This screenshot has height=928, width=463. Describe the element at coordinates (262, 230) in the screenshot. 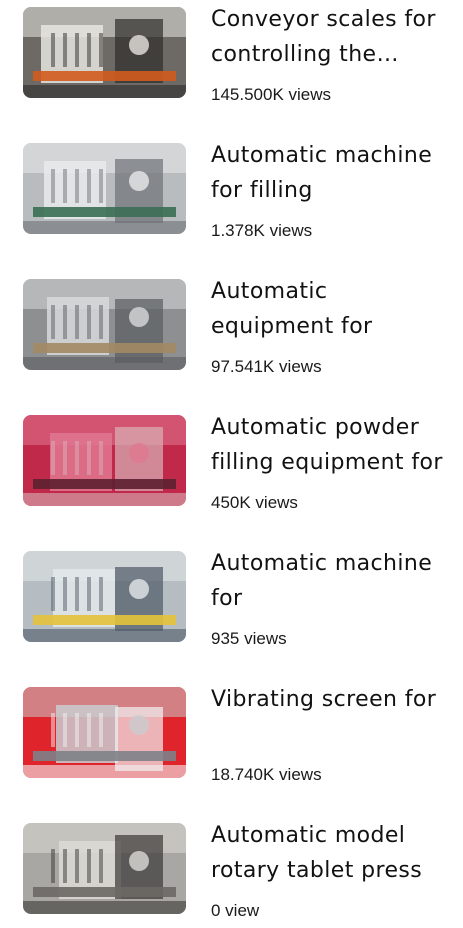

I see `view-count: 1.378K views` at that location.